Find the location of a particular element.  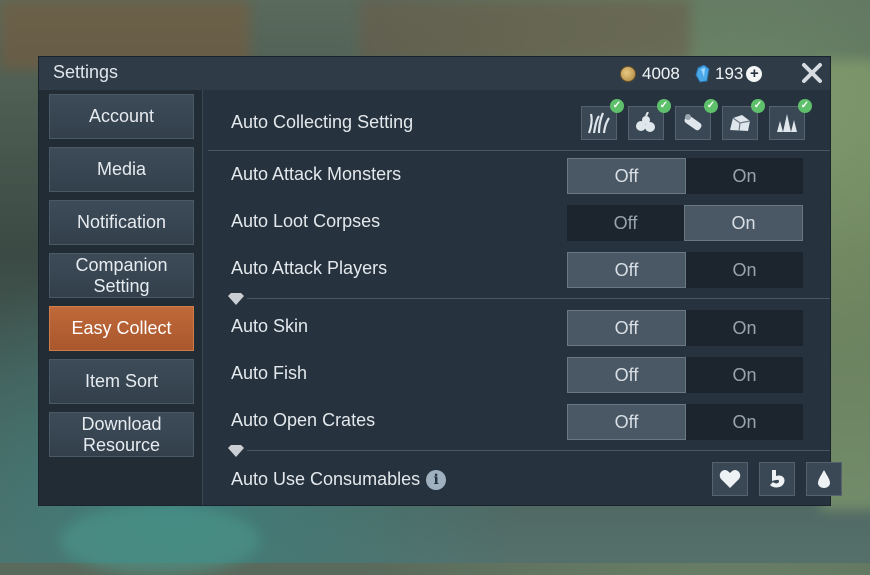

stomach-icon is located at coordinates (777, 479).